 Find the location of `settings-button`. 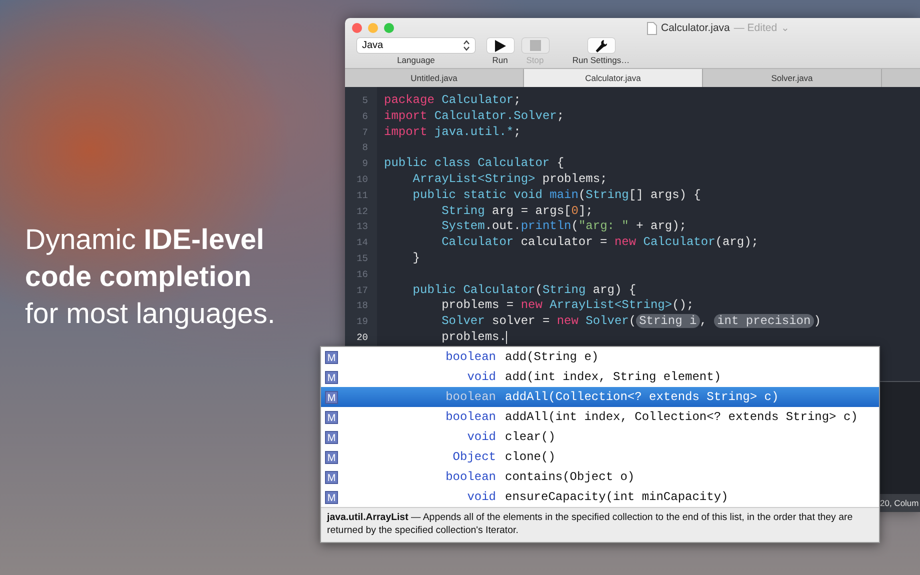

settings-button is located at coordinates (601, 45).